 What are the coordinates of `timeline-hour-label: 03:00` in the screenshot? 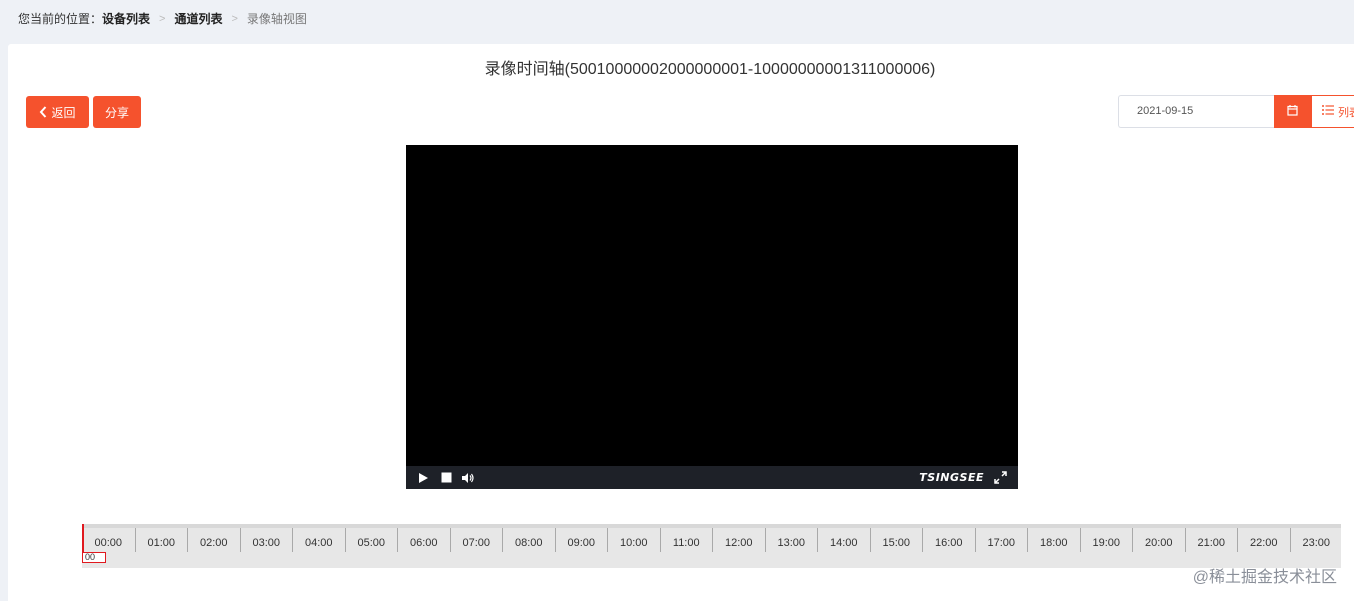 It's located at (266, 540).